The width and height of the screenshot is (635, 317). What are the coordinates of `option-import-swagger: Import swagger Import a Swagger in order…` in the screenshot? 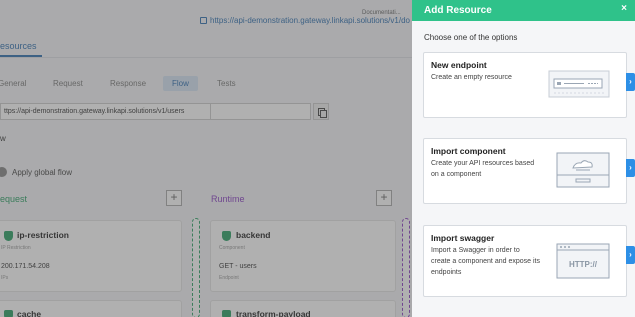 It's located at (529, 261).